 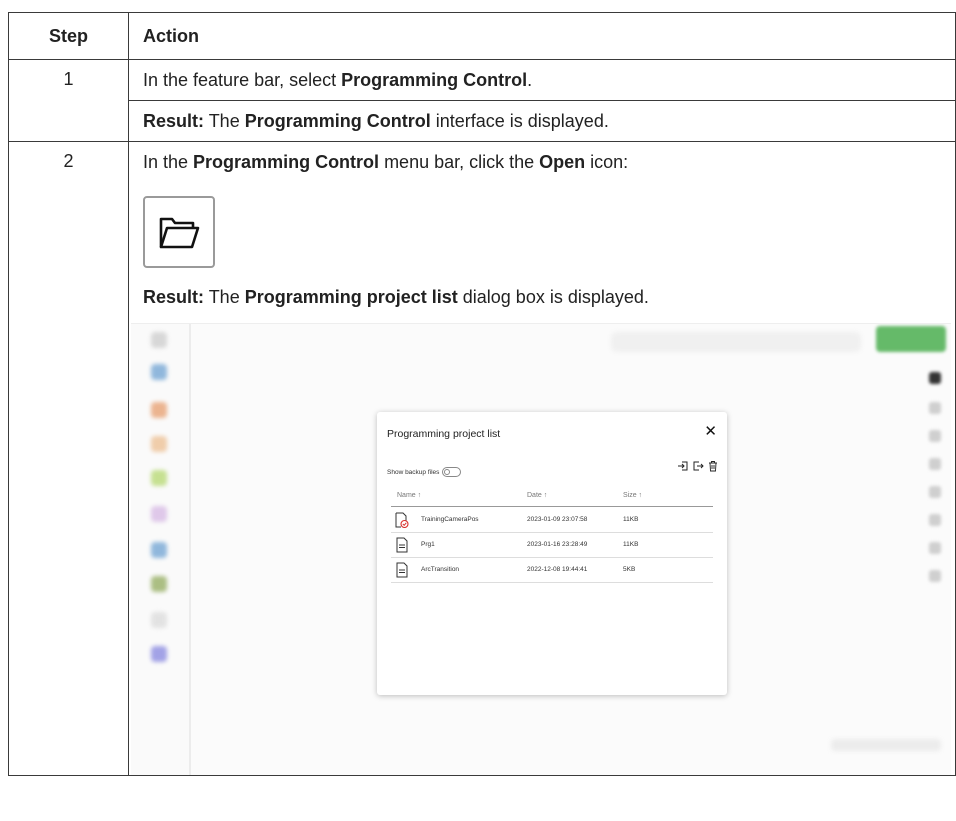 I want to click on header-divider, so click(x=552, y=506).